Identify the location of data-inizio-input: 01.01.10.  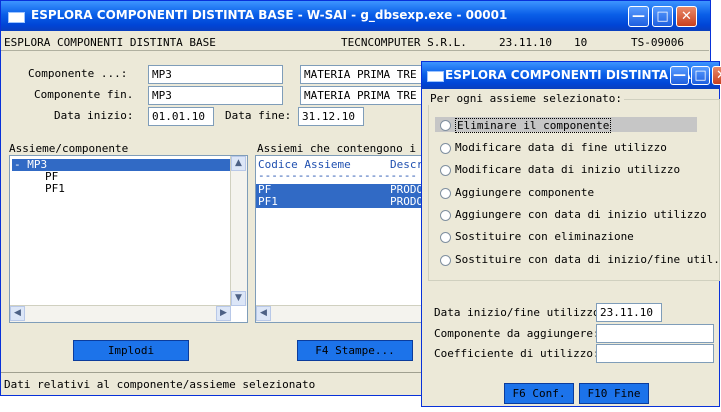
(181, 116).